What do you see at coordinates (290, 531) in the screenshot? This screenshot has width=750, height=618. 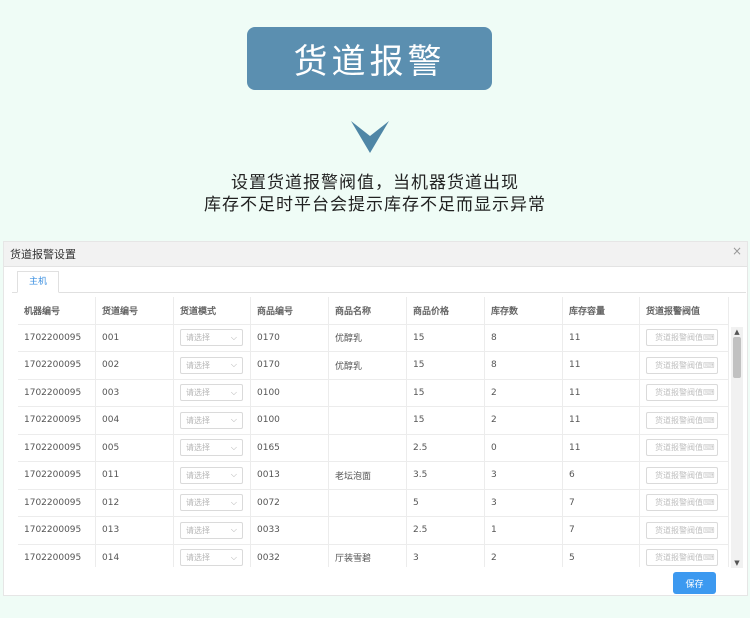 I see `cell-product-code: 0033` at bounding box center [290, 531].